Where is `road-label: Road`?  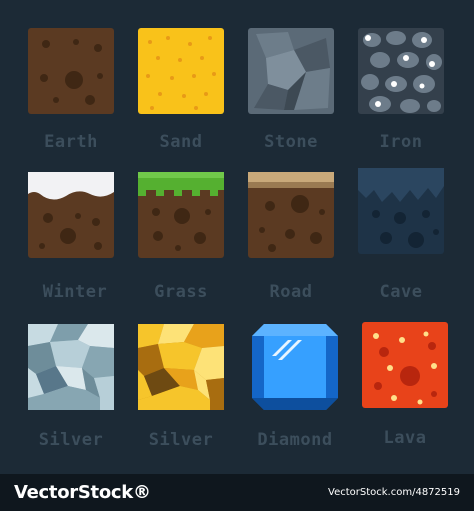
road-label: Road is located at coordinates (291, 292).